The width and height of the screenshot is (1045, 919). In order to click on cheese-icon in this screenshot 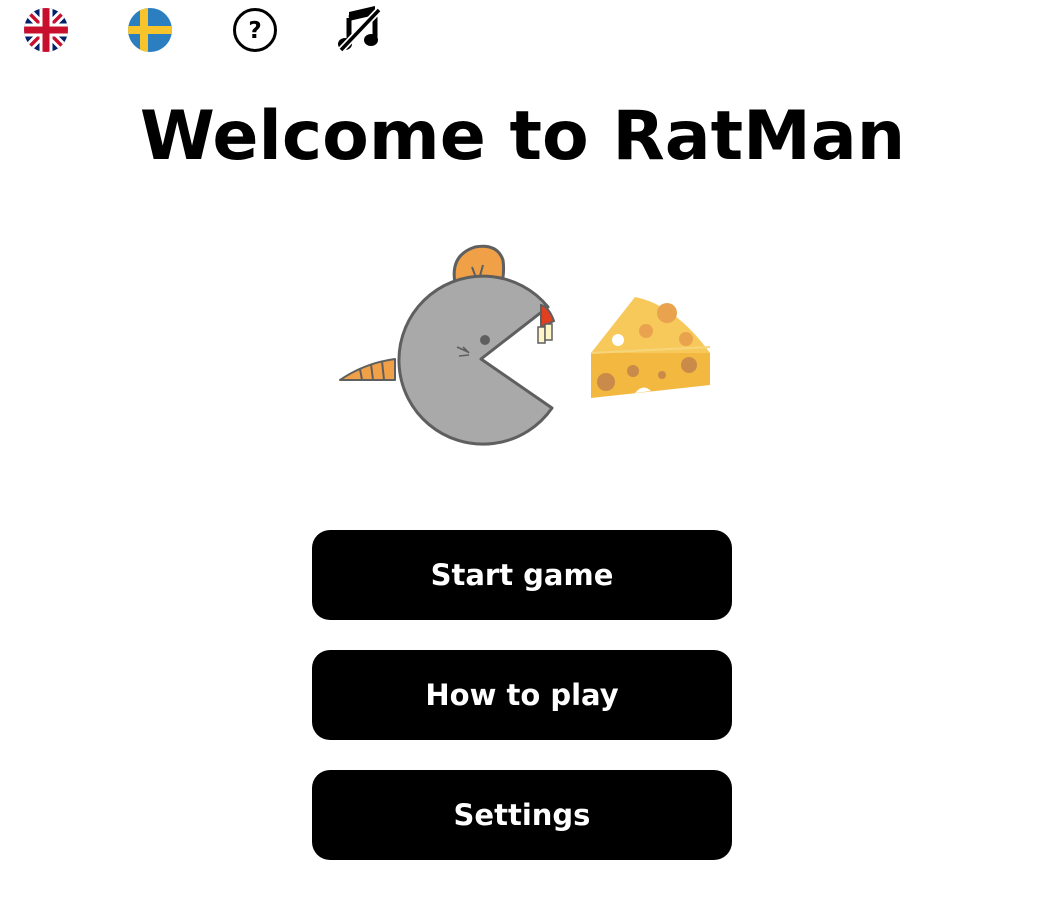, I will do `click(650, 347)`.